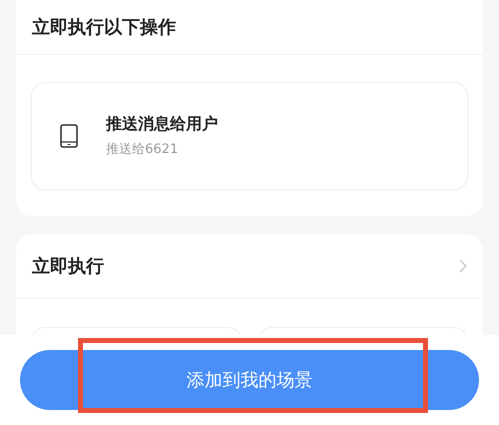 The width and height of the screenshot is (499, 425). Describe the element at coordinates (69, 136) in the screenshot. I see `tablet-icon` at that location.